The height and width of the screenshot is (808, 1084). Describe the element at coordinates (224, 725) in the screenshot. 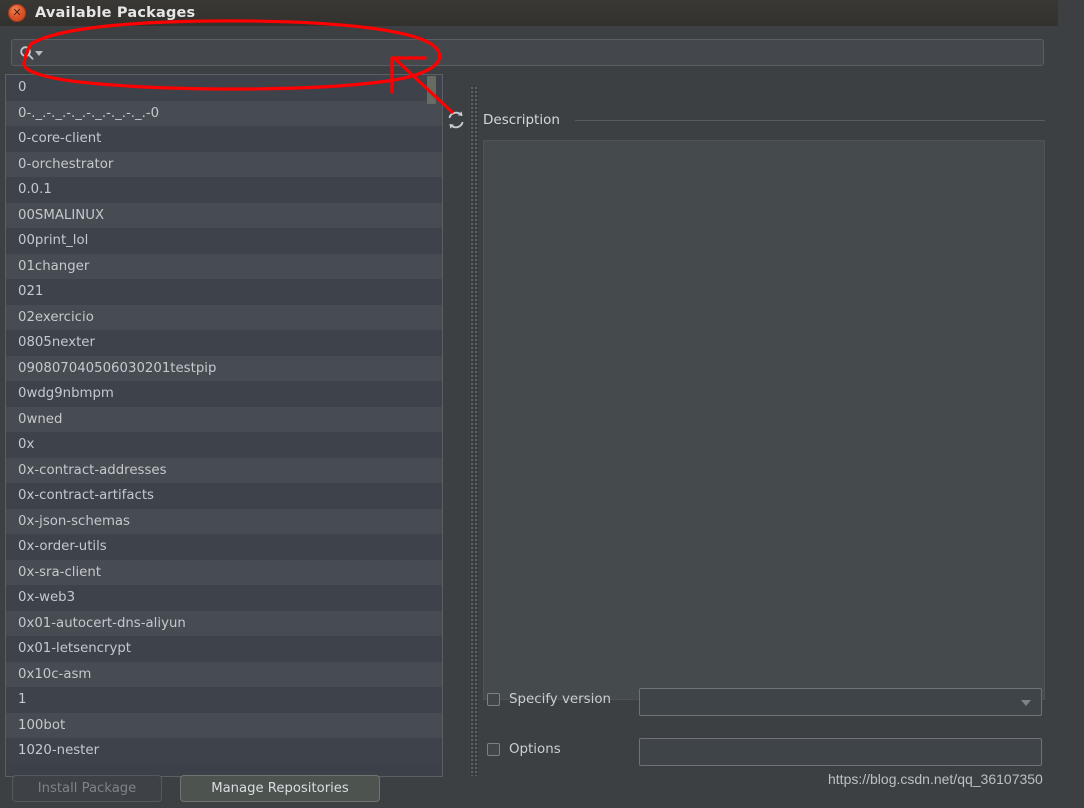

I see `package-list-item: 100bot` at that location.